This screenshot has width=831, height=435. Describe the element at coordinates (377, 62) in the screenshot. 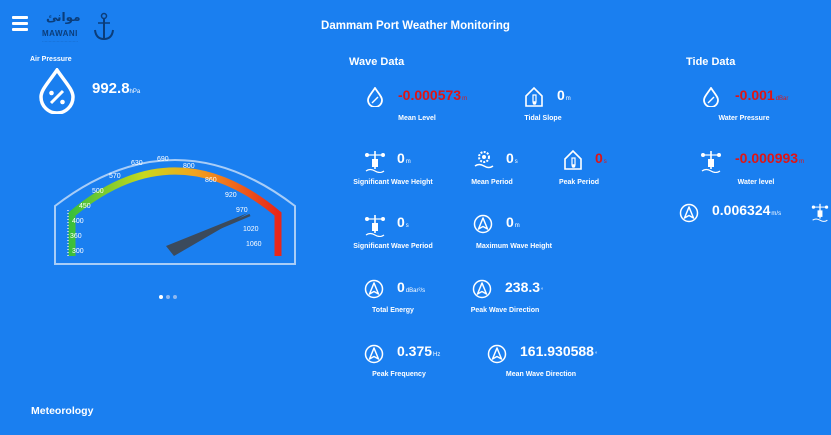

I see `wave-data-heading: Wave Data` at that location.